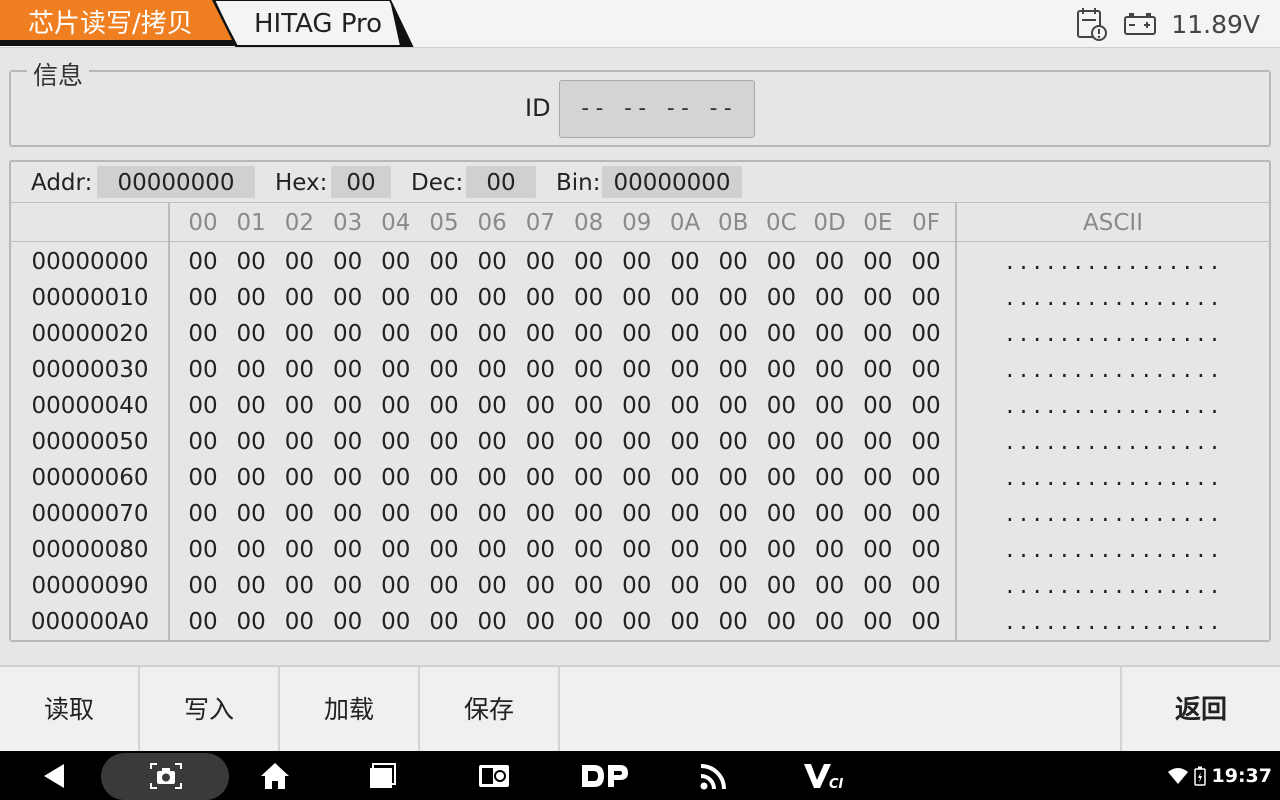 Image resolution: width=1280 pixels, height=800 pixels. What do you see at coordinates (350, 710) in the screenshot?
I see `load-button: 加载` at bounding box center [350, 710].